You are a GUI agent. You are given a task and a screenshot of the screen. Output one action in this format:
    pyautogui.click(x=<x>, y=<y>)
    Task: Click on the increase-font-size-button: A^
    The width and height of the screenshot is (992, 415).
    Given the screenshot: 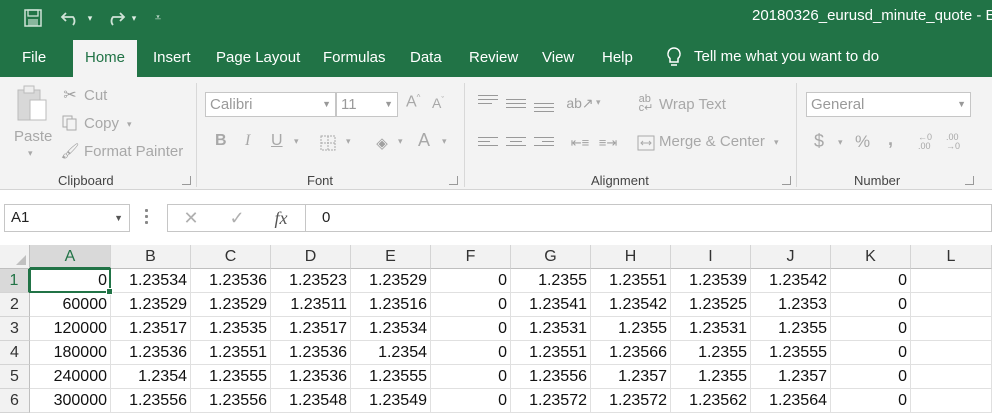 What is the action you would take?
    pyautogui.click(x=413, y=102)
    